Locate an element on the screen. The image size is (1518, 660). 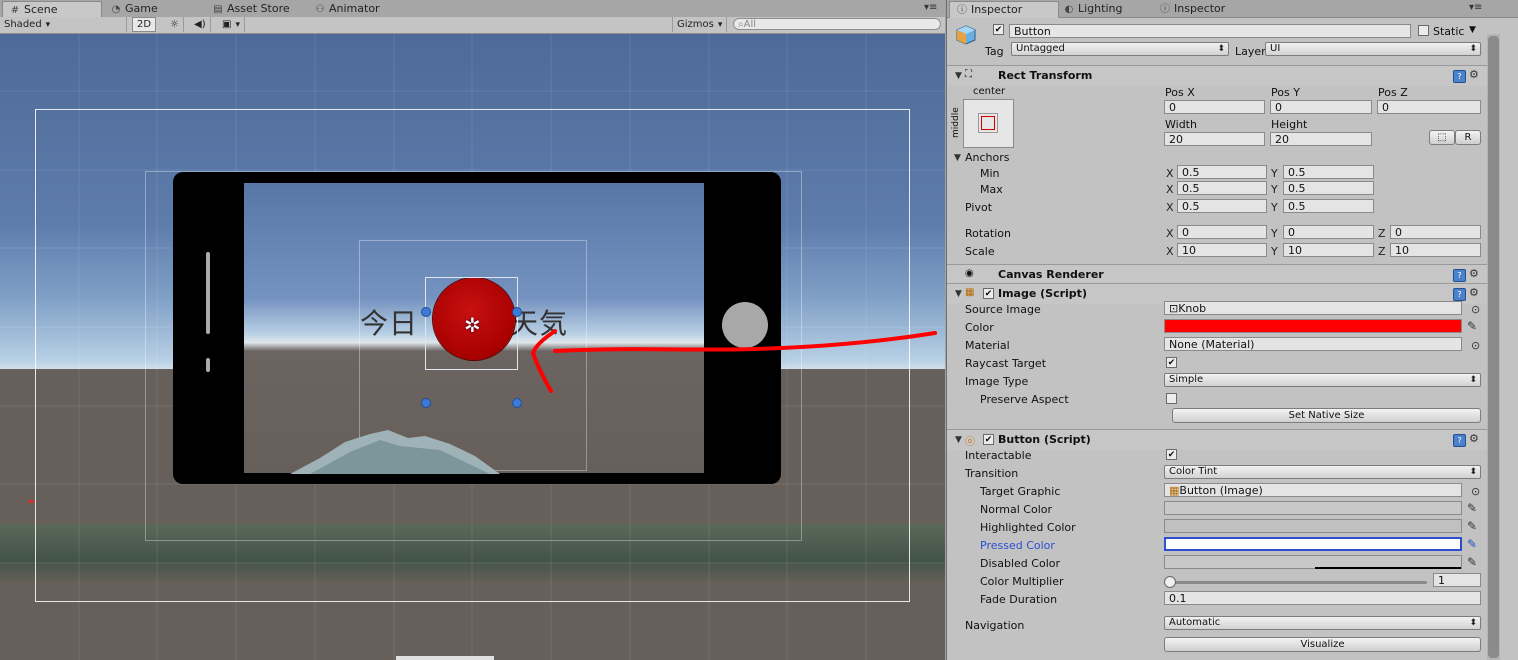
scene-scrollbar is located at coordinates (445, 658).